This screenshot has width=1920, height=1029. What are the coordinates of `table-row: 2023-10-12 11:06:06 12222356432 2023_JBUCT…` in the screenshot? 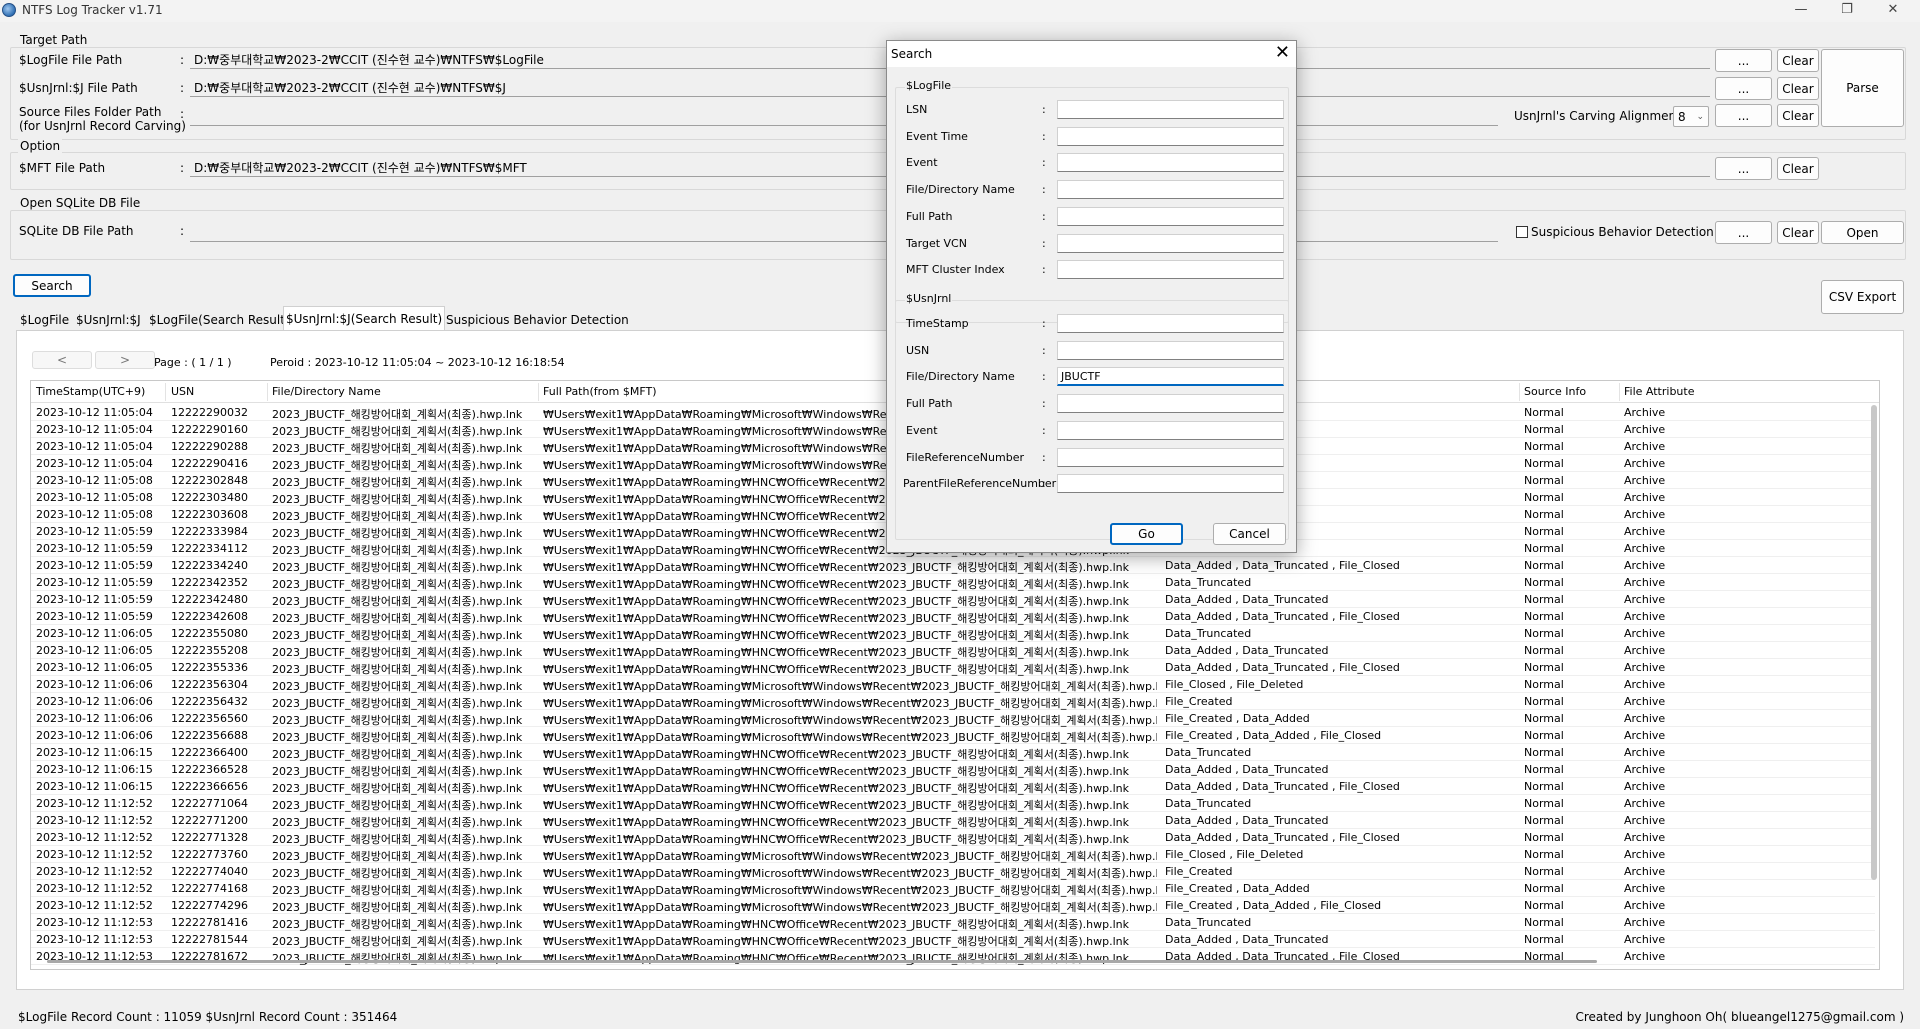 It's located at (953, 701).